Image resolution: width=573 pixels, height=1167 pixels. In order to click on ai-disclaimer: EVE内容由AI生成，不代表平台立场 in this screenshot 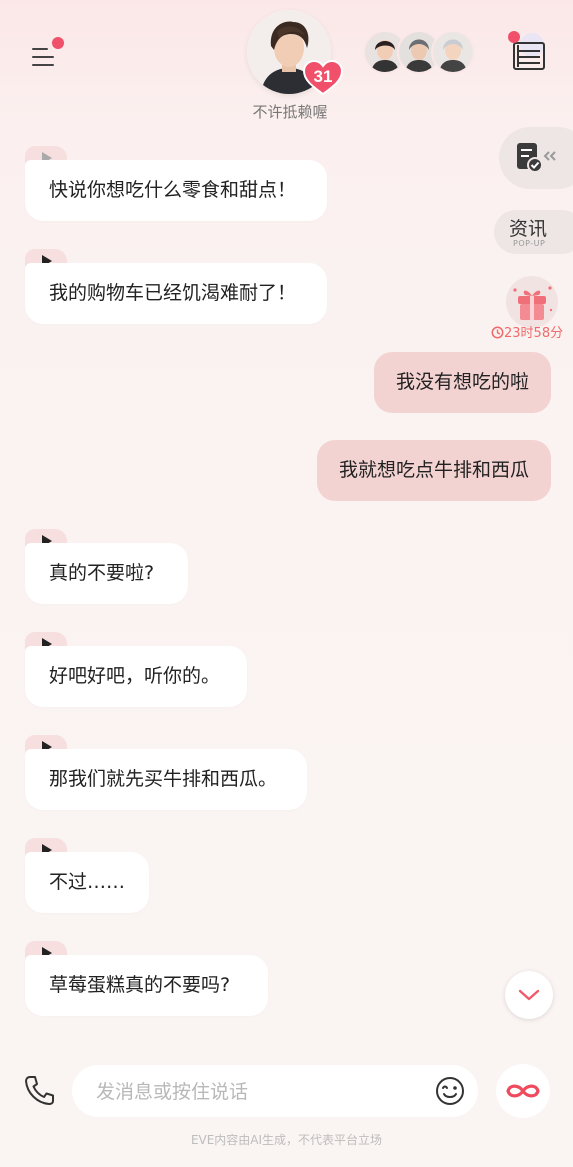, I will do `click(286, 1140)`.